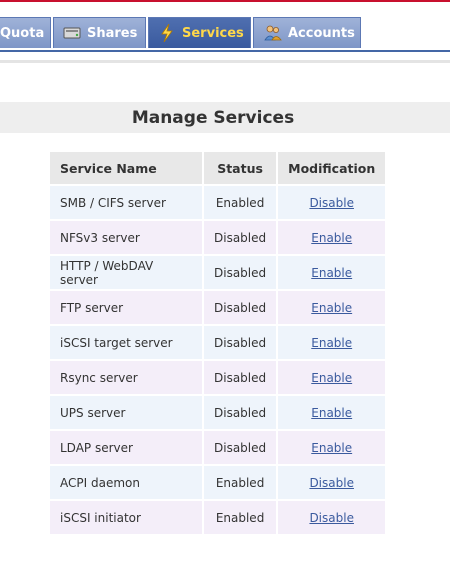 This screenshot has width=450, height=573. I want to click on tab-services-label: Services, so click(213, 33).